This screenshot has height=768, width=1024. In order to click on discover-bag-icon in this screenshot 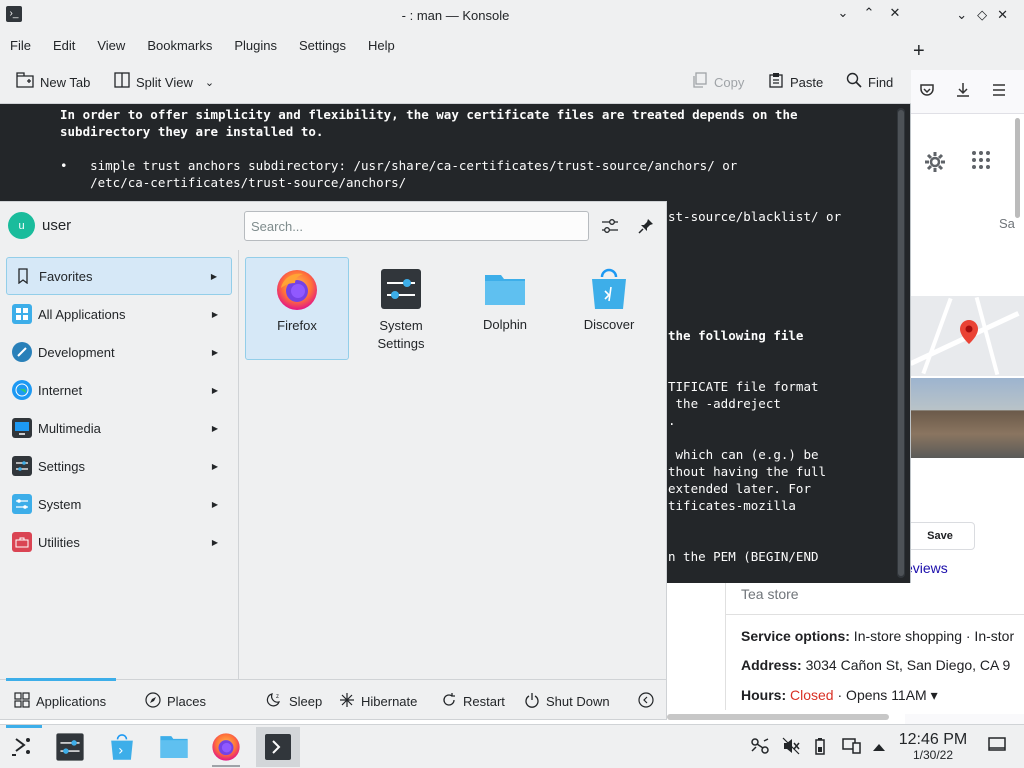, I will do `click(609, 288)`.